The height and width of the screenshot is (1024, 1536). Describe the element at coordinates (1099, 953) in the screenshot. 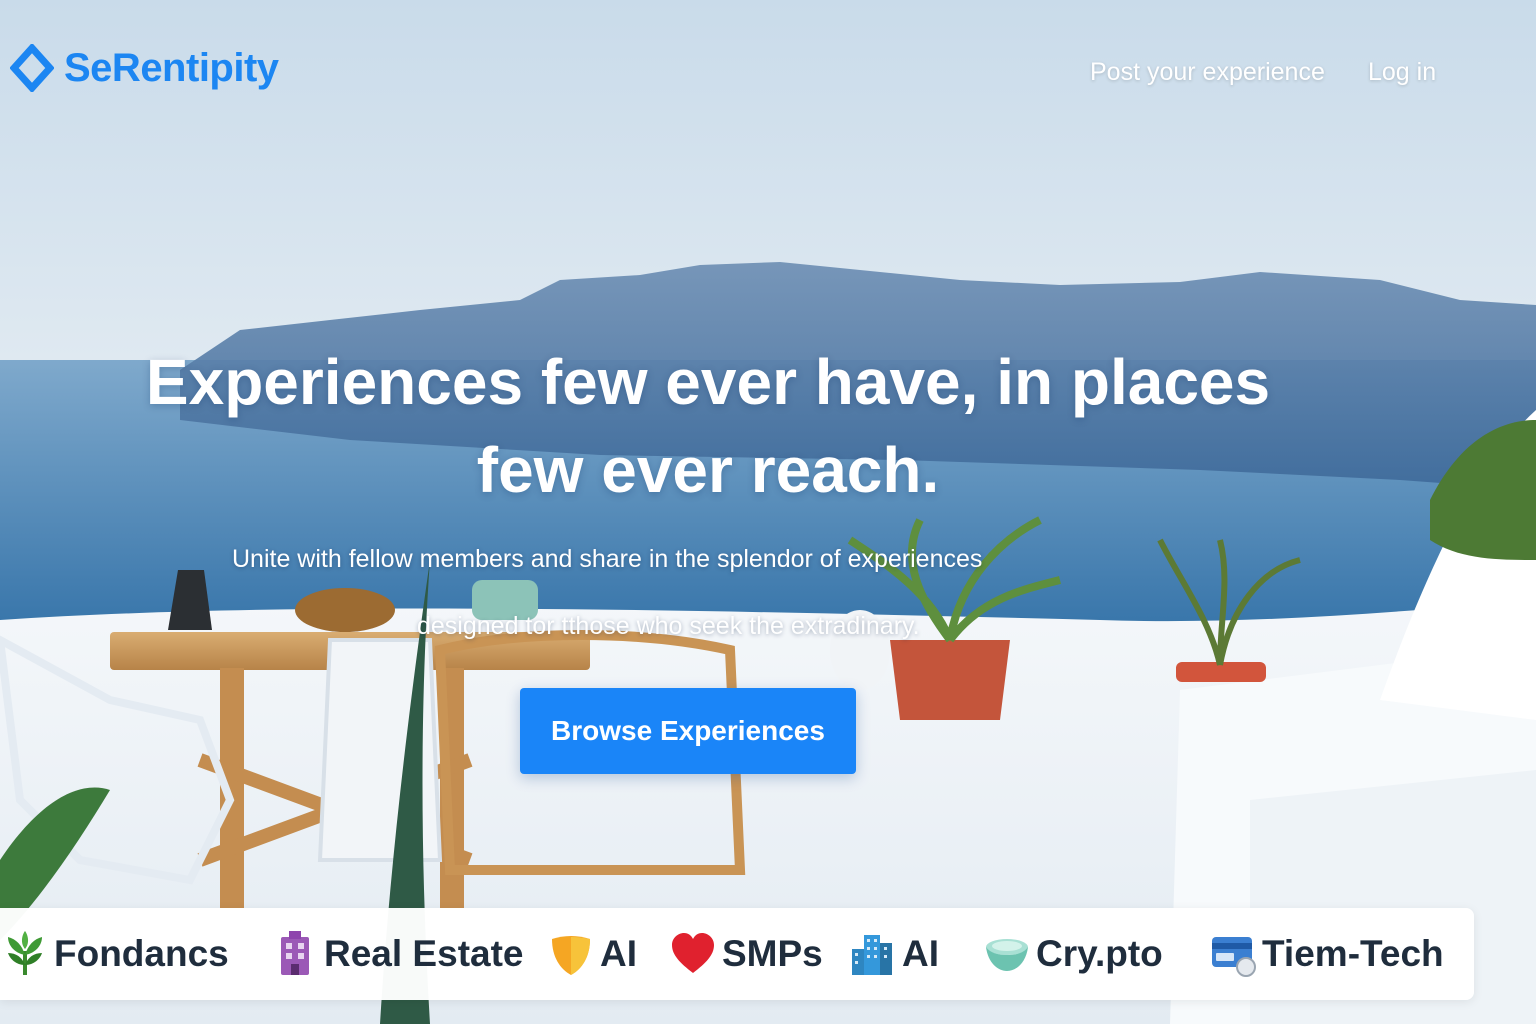

I see `category-label: Cry.pto` at that location.